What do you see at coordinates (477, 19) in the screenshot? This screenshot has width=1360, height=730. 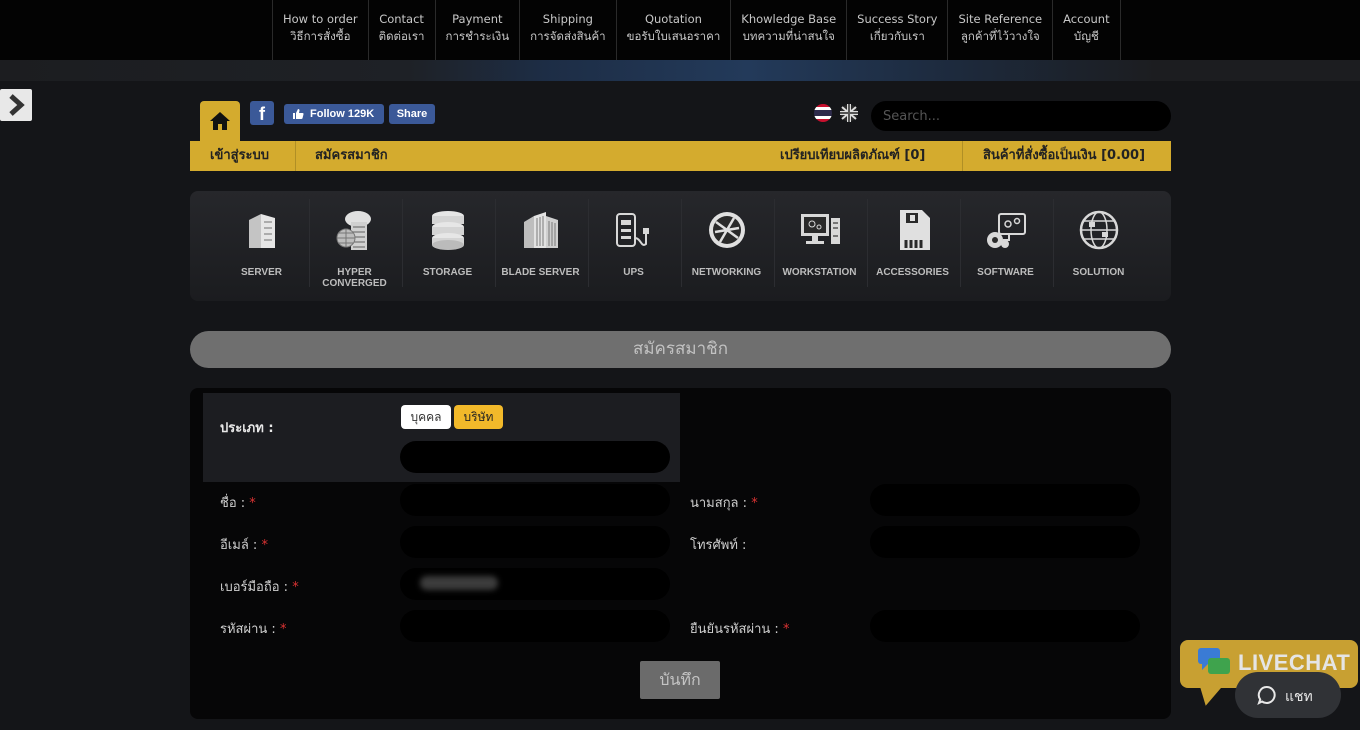 I see `nav-label-en: Payment` at bounding box center [477, 19].